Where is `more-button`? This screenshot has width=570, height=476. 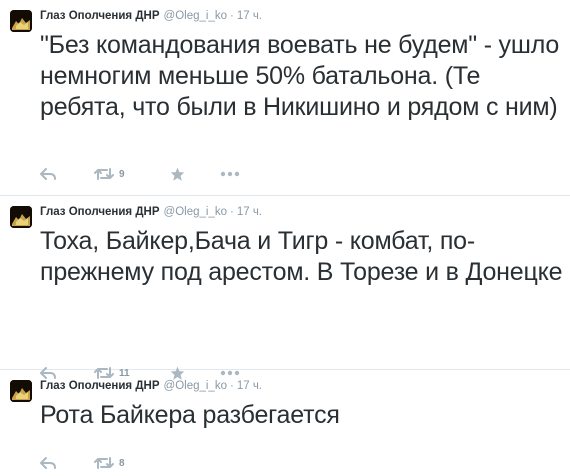
more-button is located at coordinates (230, 174).